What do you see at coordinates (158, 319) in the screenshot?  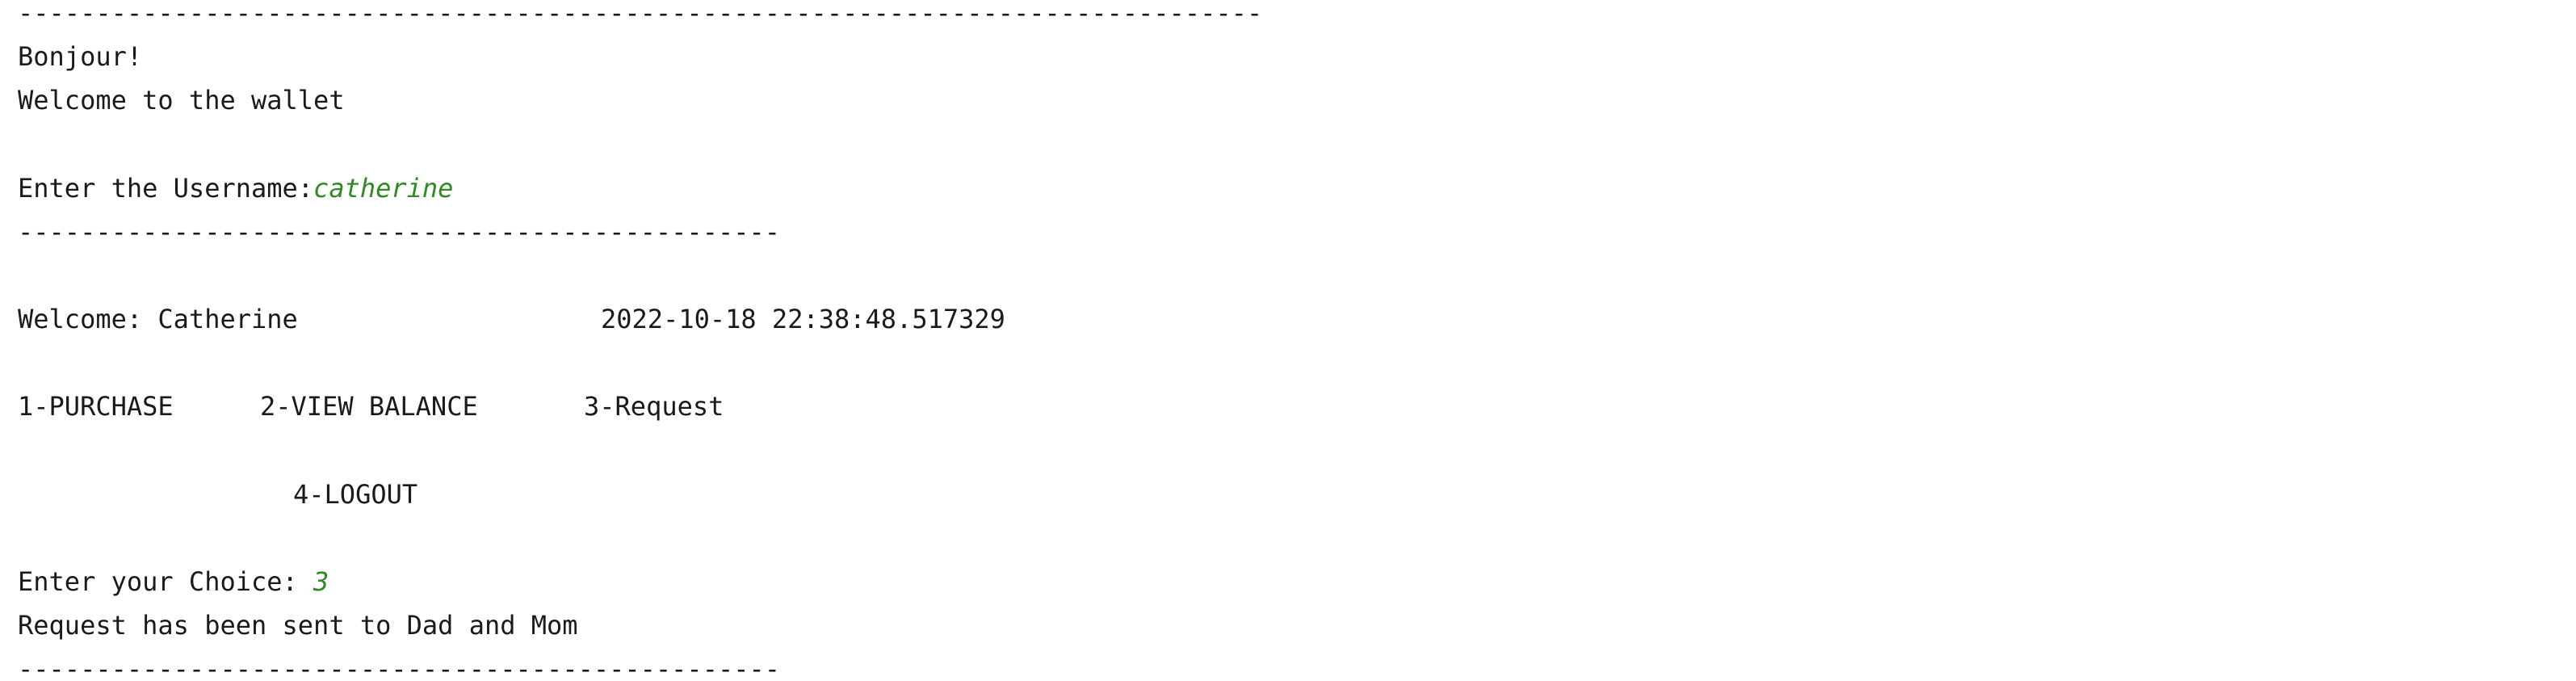 I see `welcome-user-text: Welcome: Catherine` at bounding box center [158, 319].